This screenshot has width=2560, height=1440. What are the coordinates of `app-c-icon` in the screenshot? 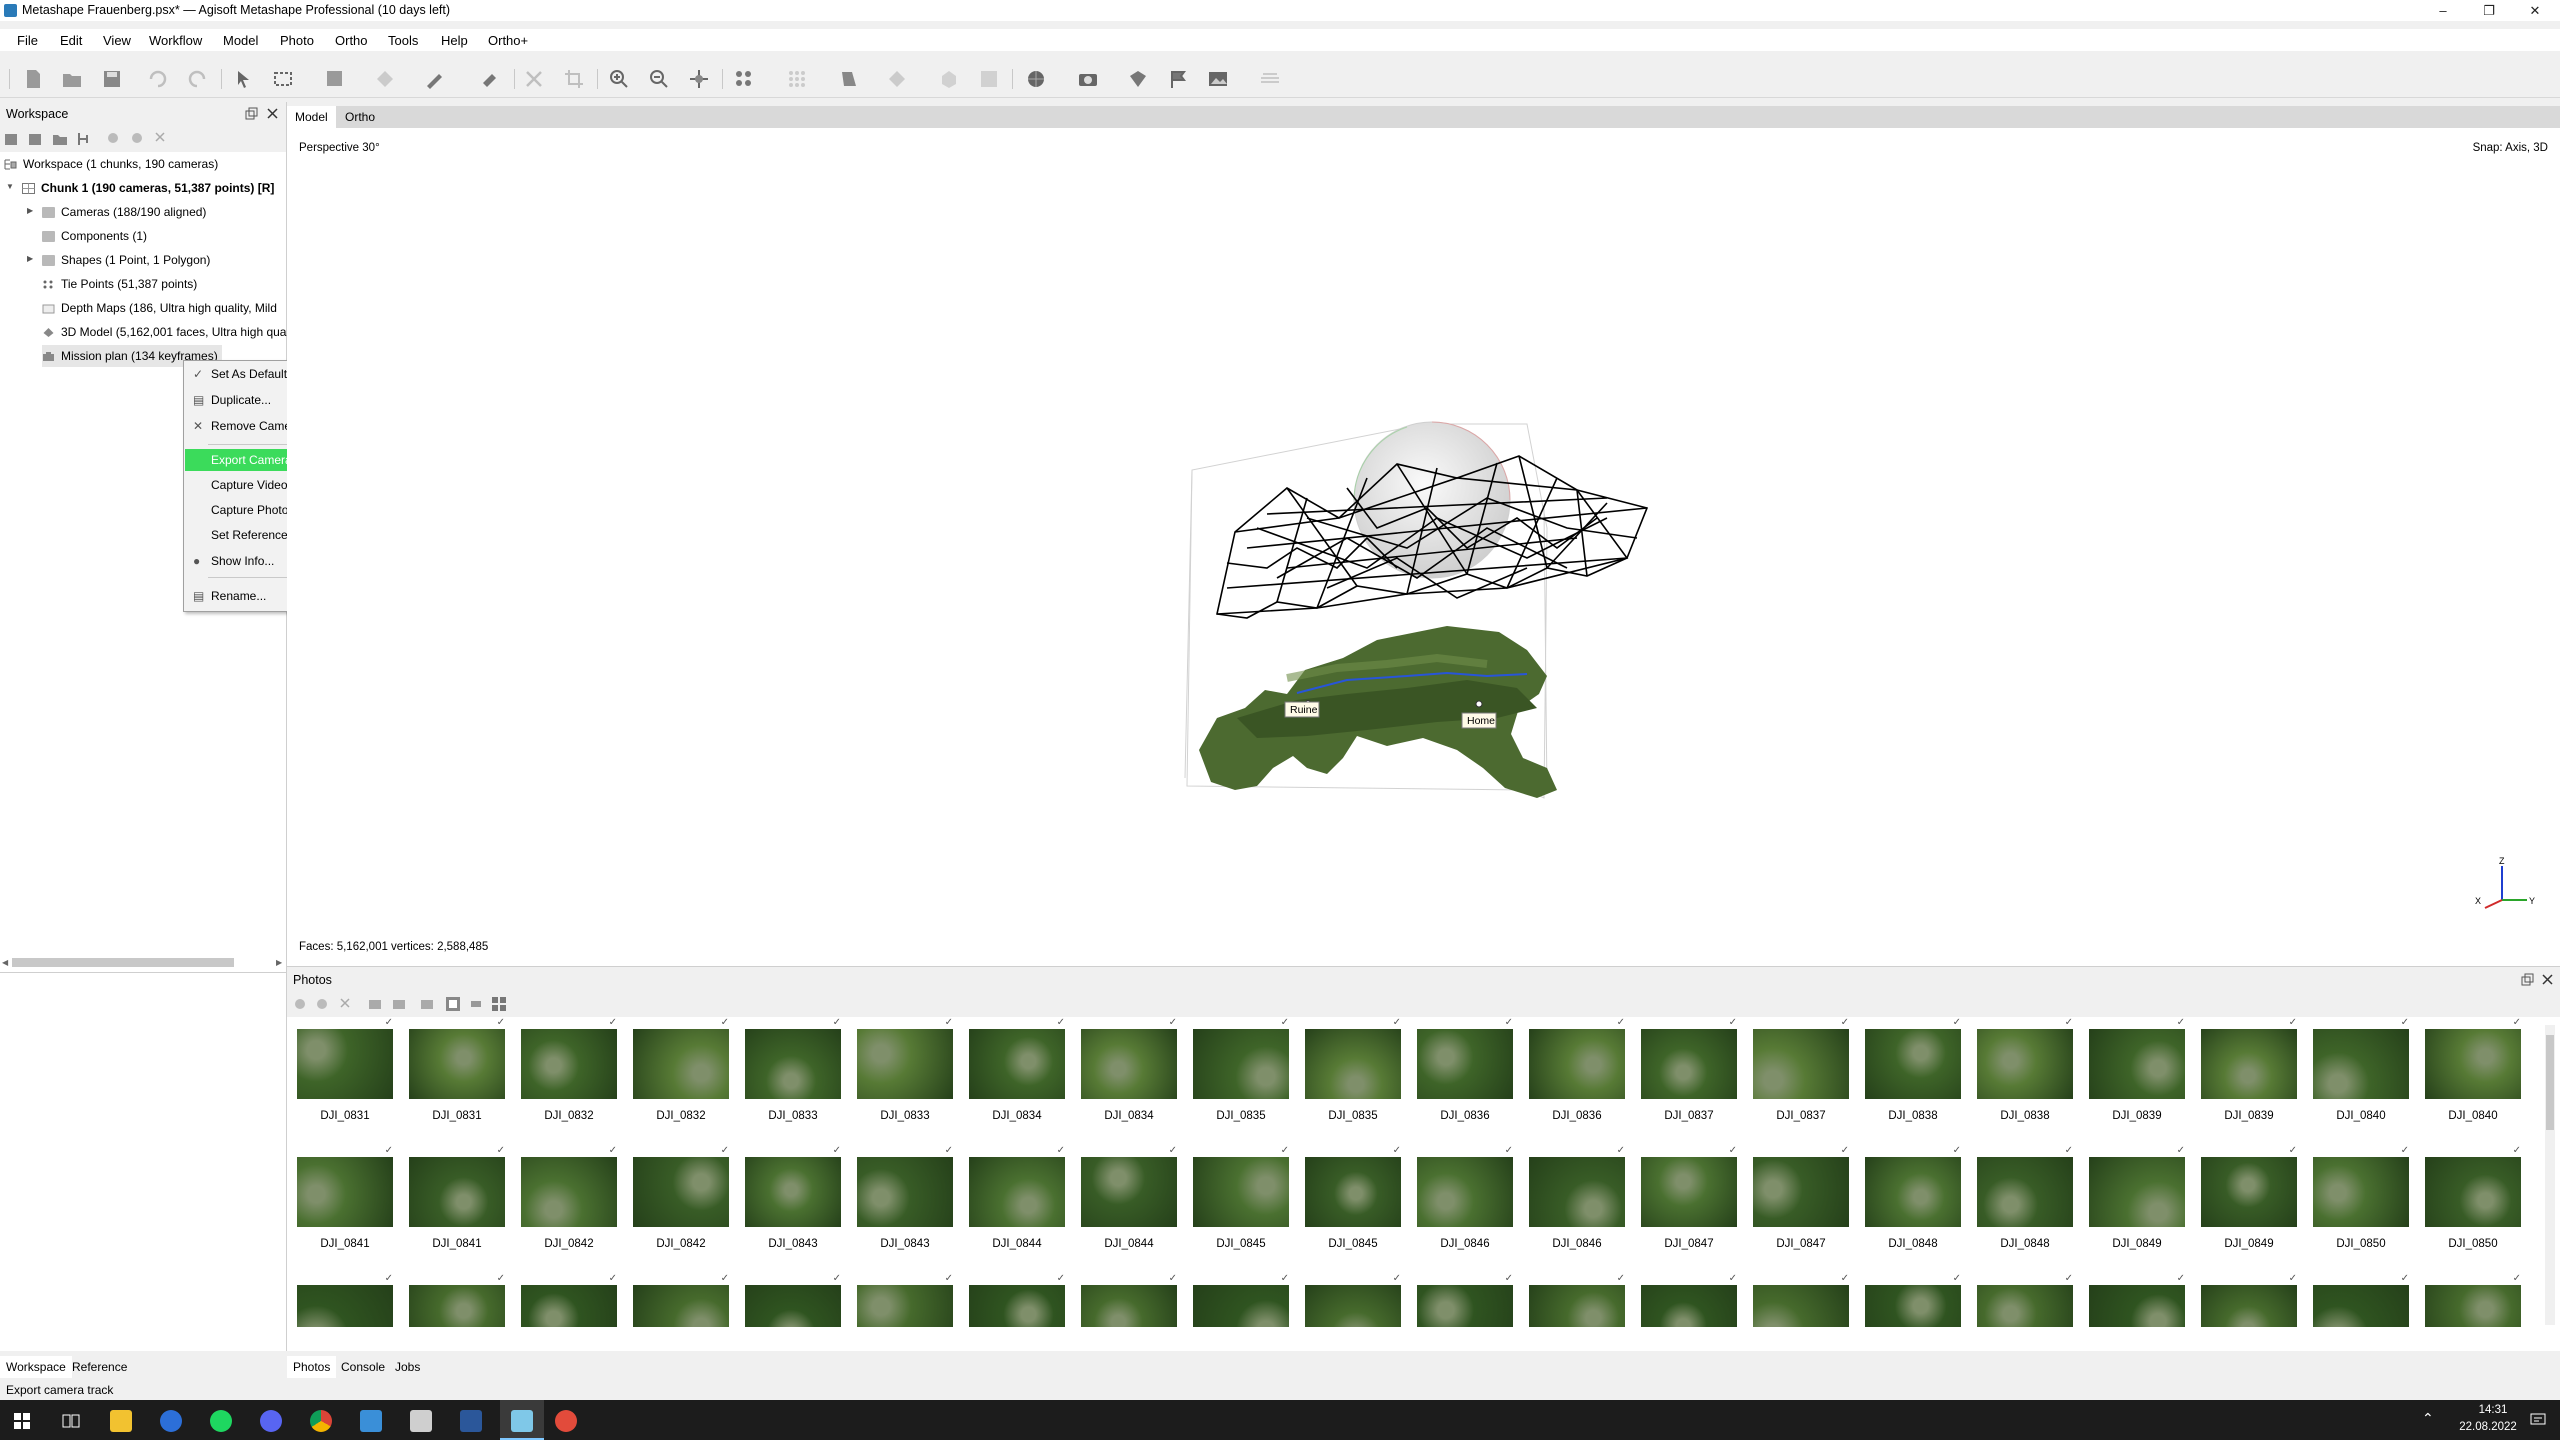 It's located at (371, 1421).